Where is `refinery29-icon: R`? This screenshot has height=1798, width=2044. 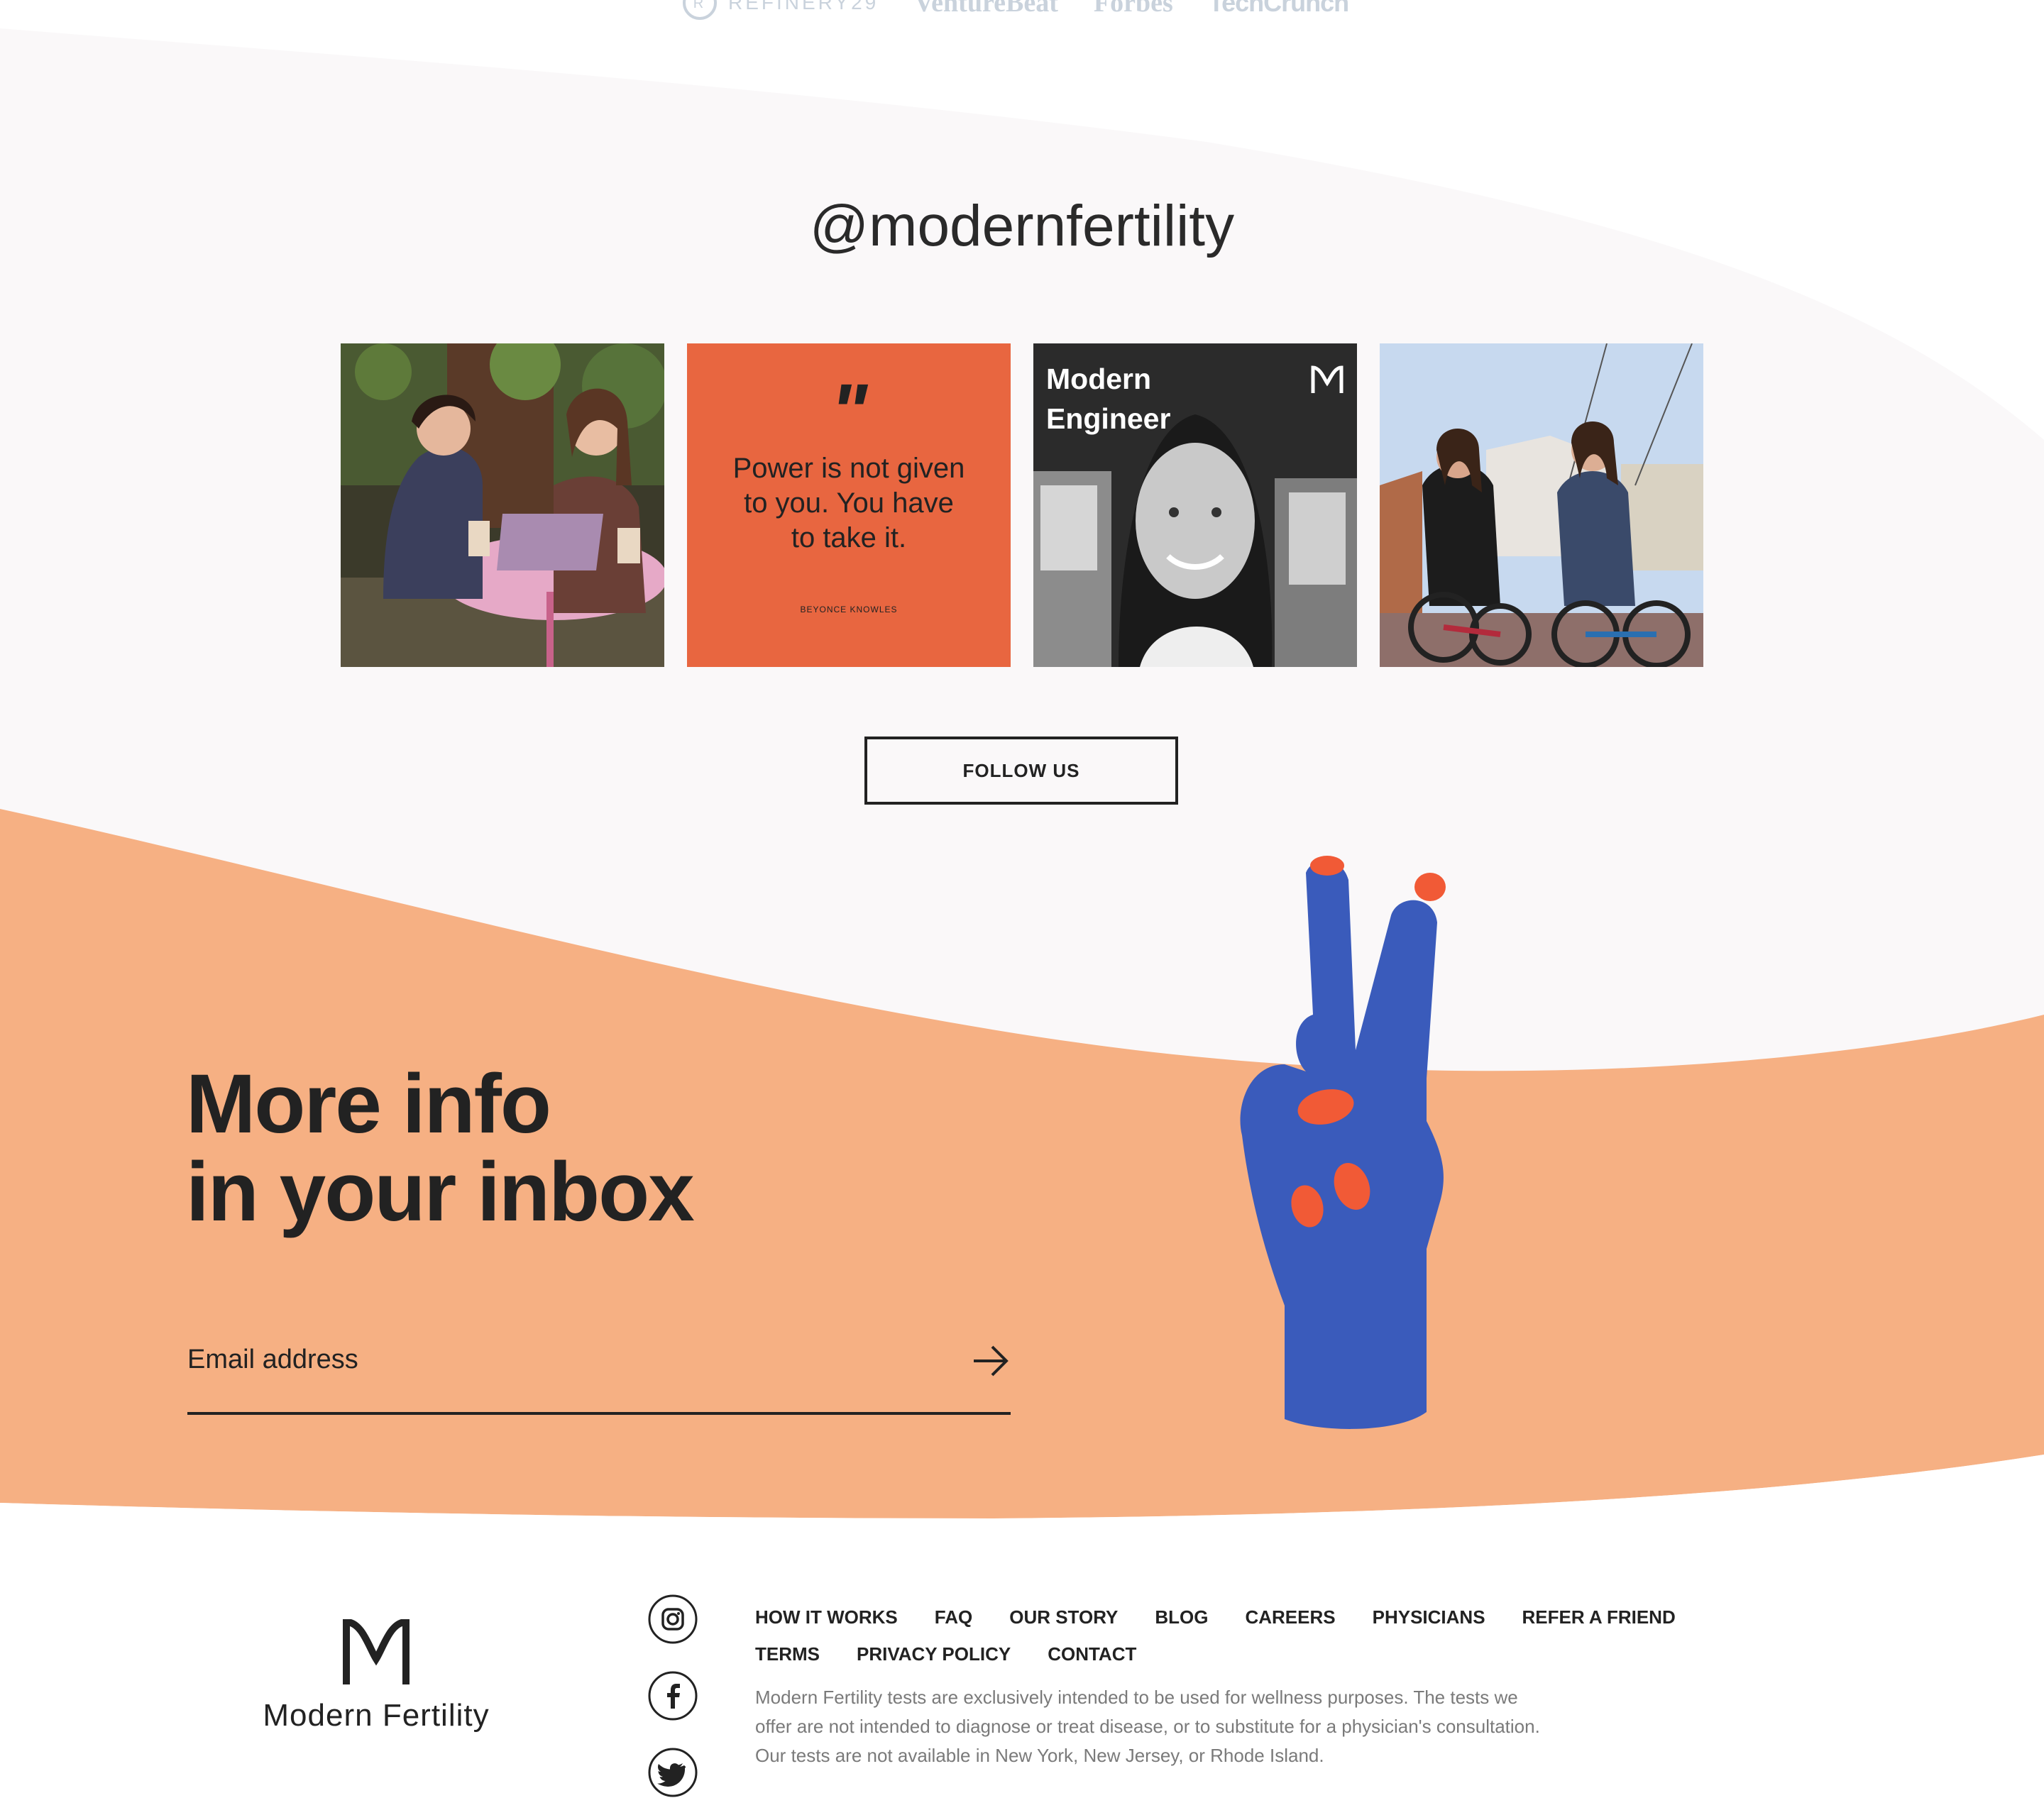 refinery29-icon: R is located at coordinates (700, 10).